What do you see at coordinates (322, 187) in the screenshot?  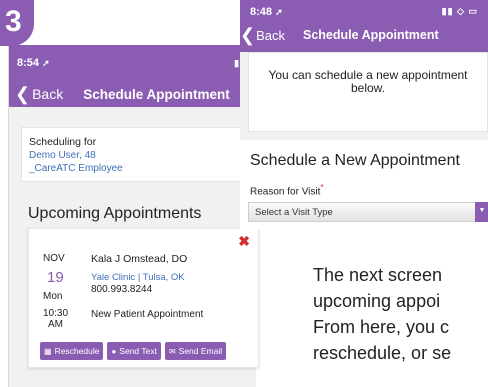 I see `required-mark: *` at bounding box center [322, 187].